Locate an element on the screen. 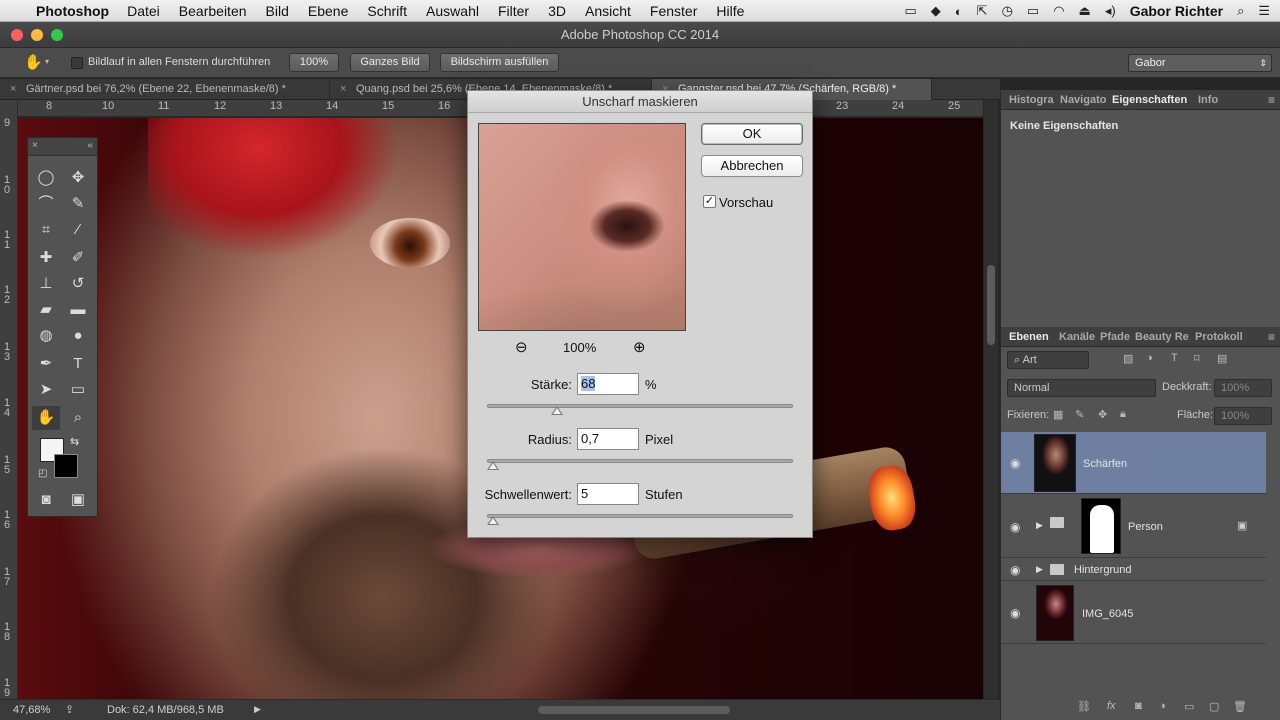 The height and width of the screenshot is (720, 1280). wifi-icon: ◠ is located at coordinates (1058, 11).